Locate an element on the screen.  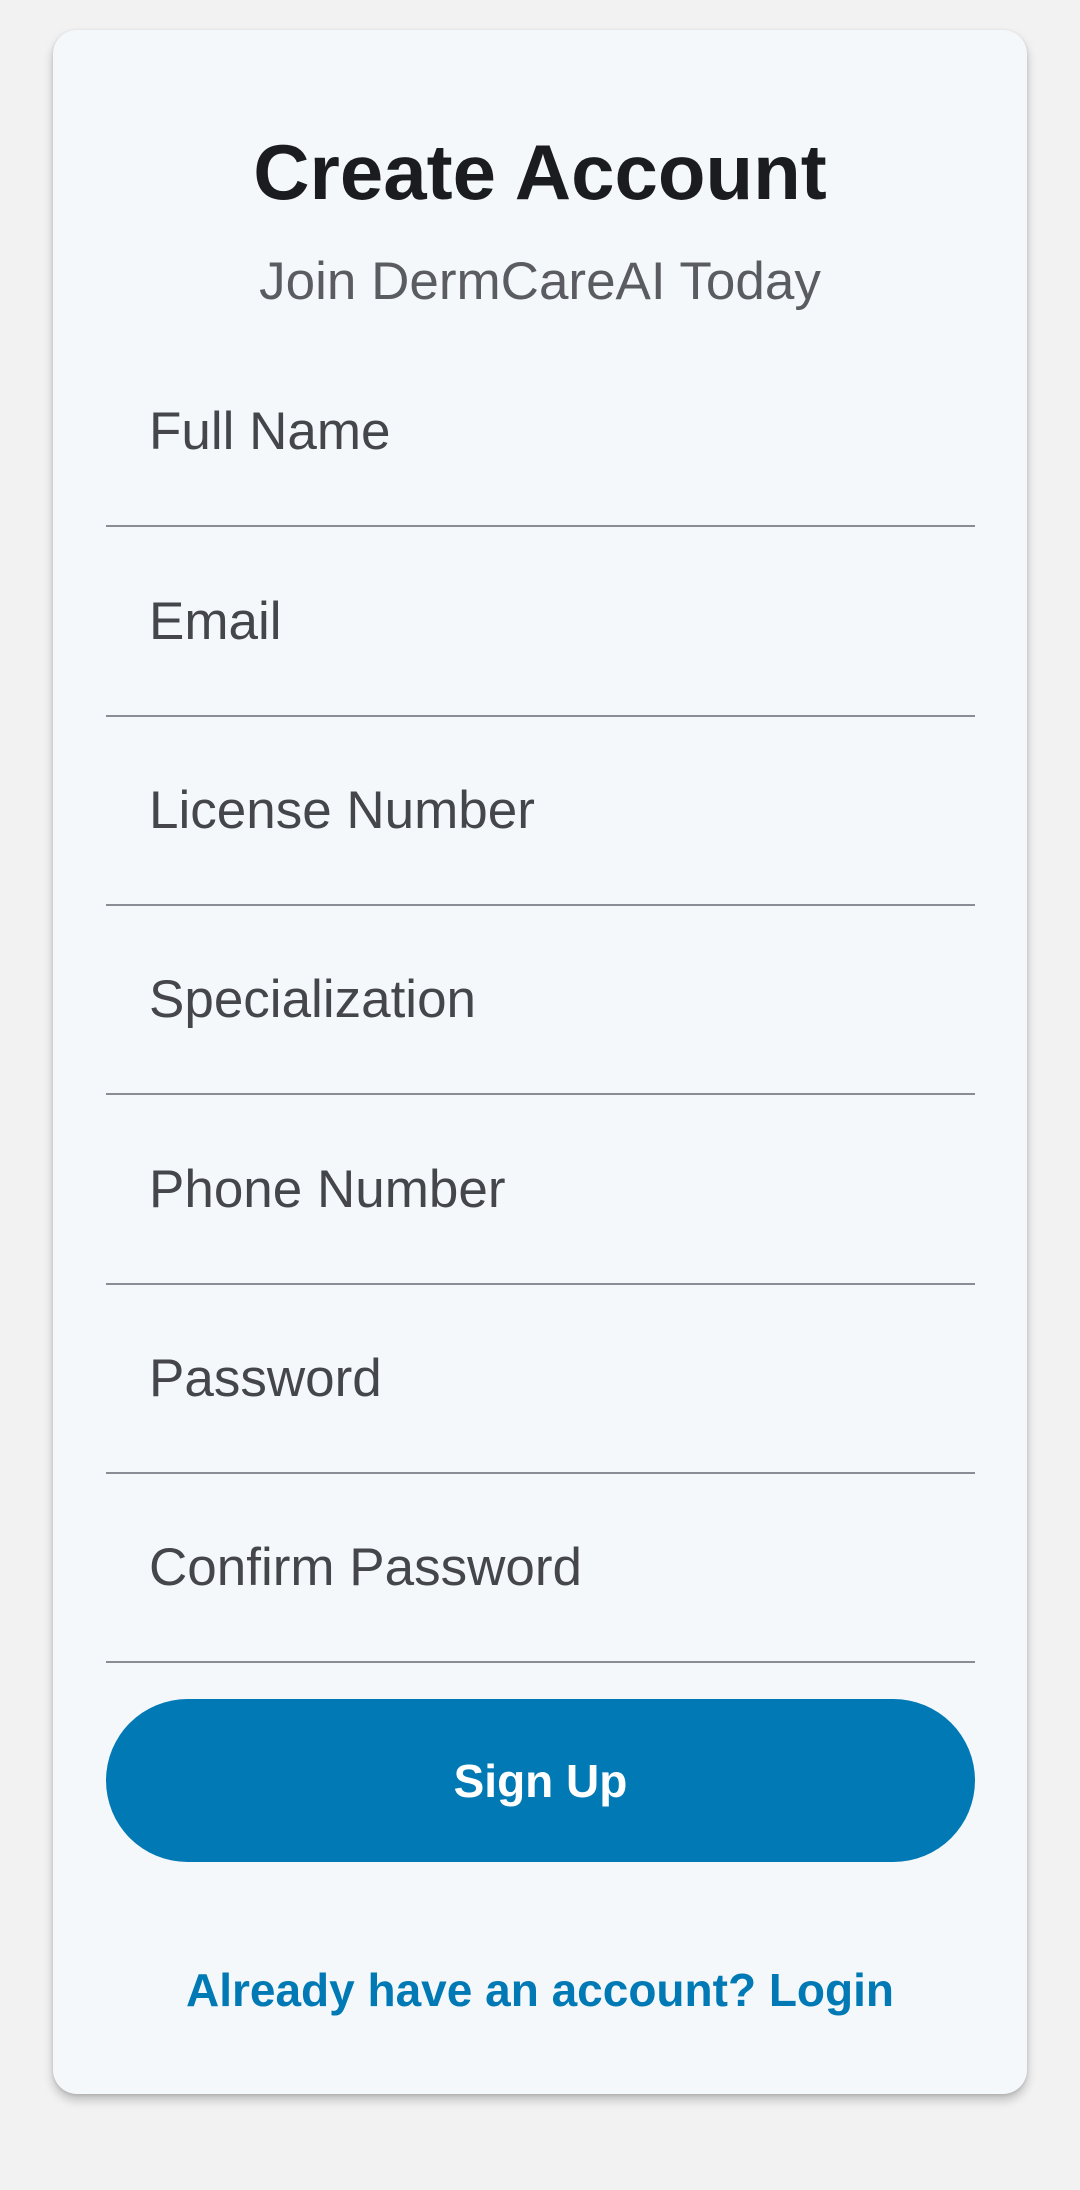
license-number-input is located at coordinates (540, 810).